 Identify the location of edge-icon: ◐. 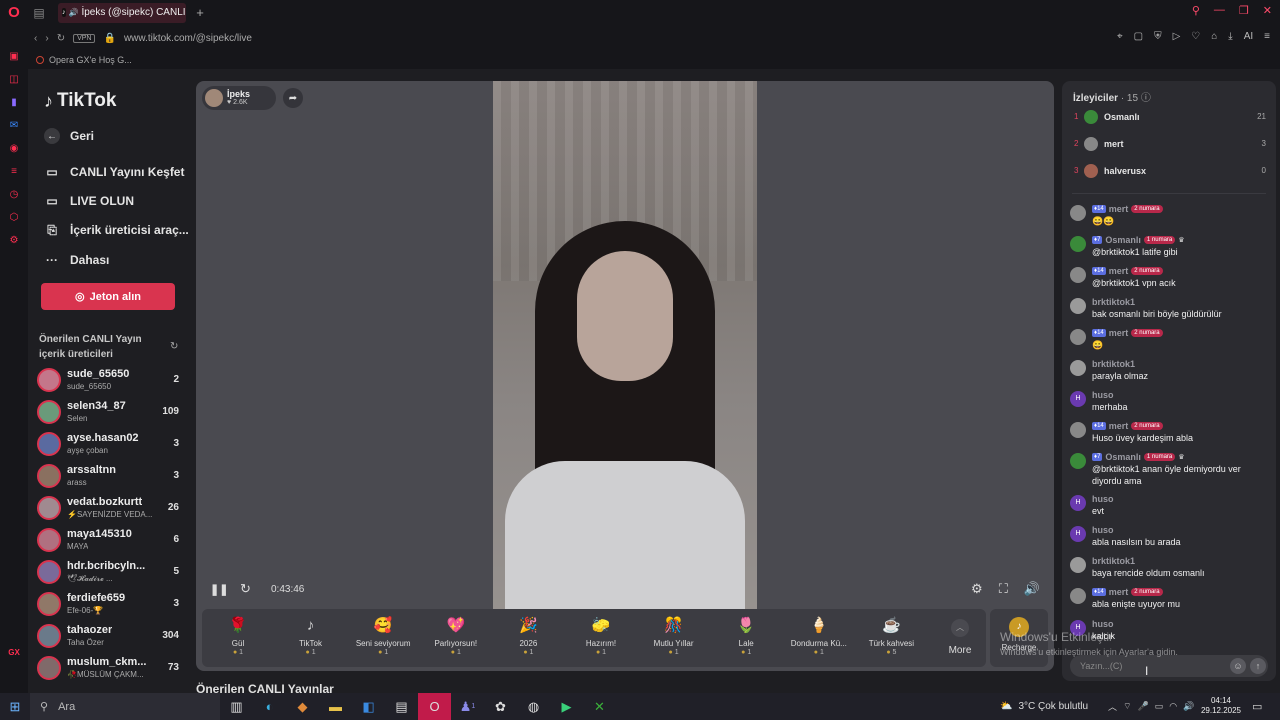
(269, 706).